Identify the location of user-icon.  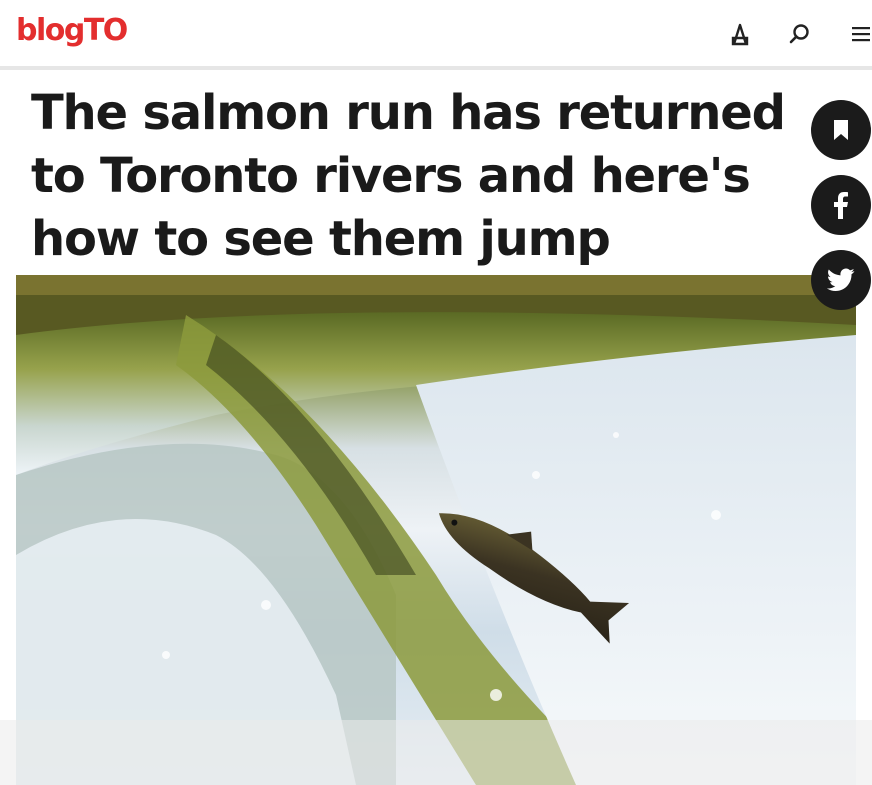
(740, 34).